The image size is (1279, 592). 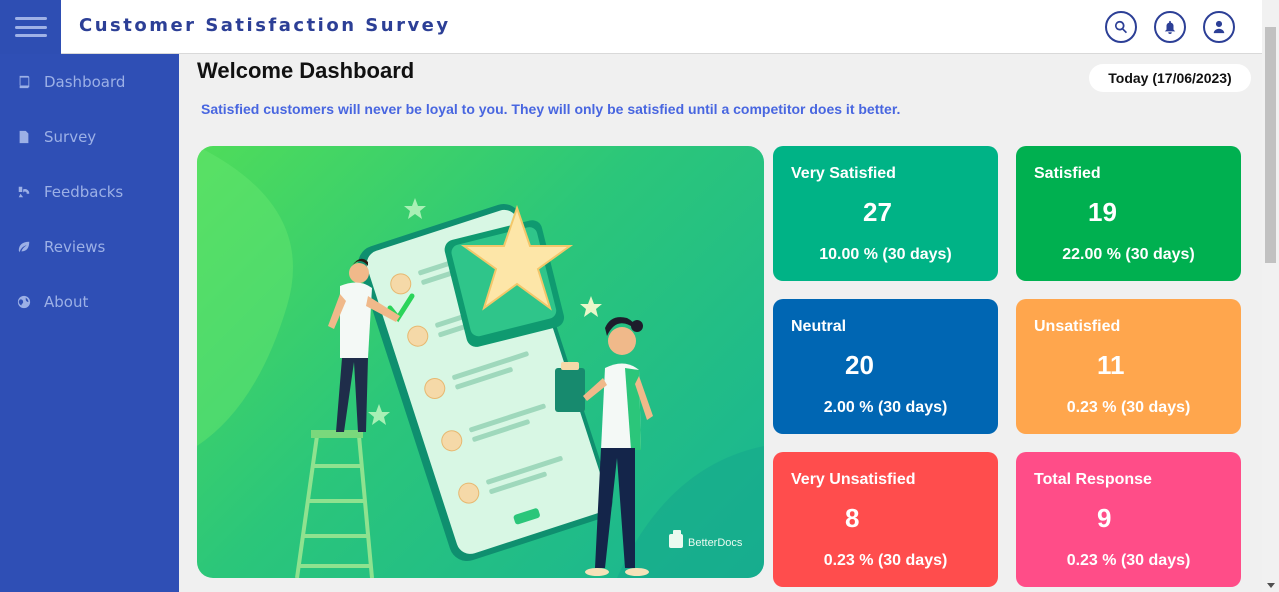 What do you see at coordinates (75, 246) in the screenshot?
I see `sidebar-item-label: Reviews` at bounding box center [75, 246].